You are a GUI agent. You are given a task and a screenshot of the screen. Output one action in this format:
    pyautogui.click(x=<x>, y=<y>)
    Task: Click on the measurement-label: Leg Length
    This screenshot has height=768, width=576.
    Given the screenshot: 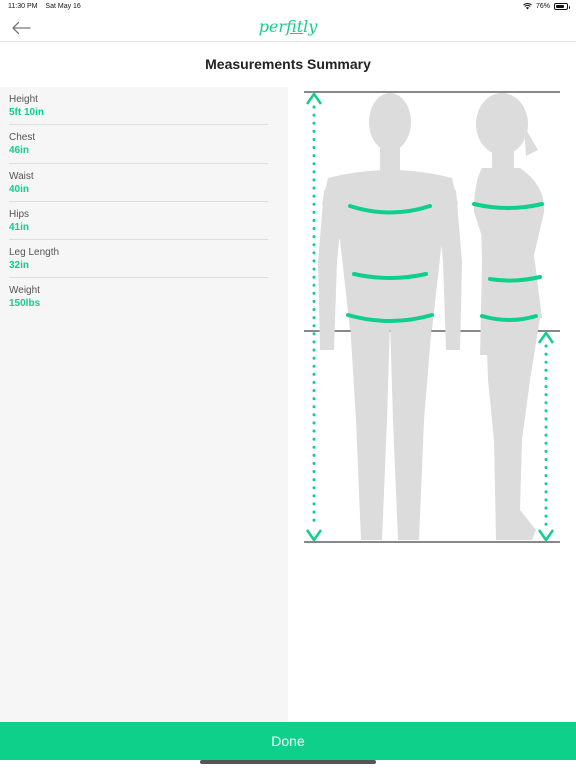 What is the action you would take?
    pyautogui.click(x=34, y=253)
    